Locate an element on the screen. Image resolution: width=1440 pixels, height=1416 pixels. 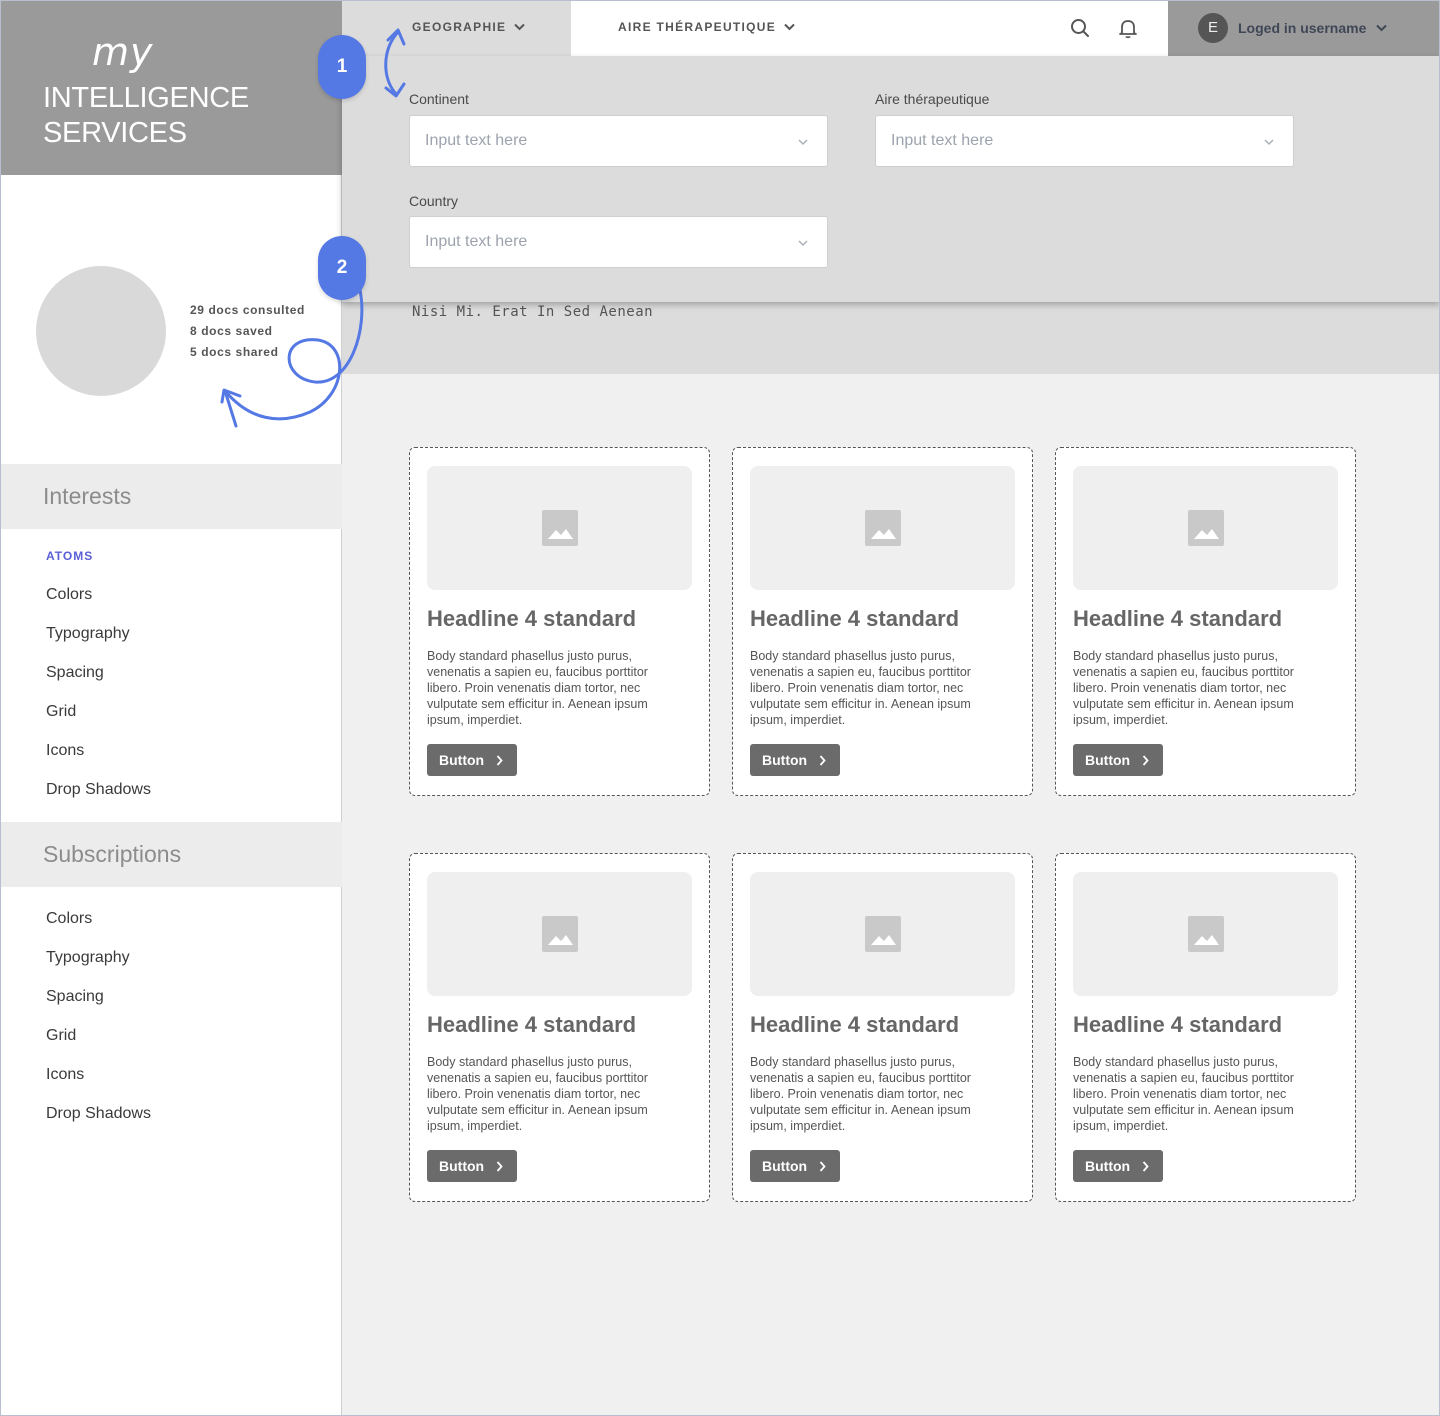
interests-item-drop-shadows: Drop Shadows is located at coordinates (98, 800).